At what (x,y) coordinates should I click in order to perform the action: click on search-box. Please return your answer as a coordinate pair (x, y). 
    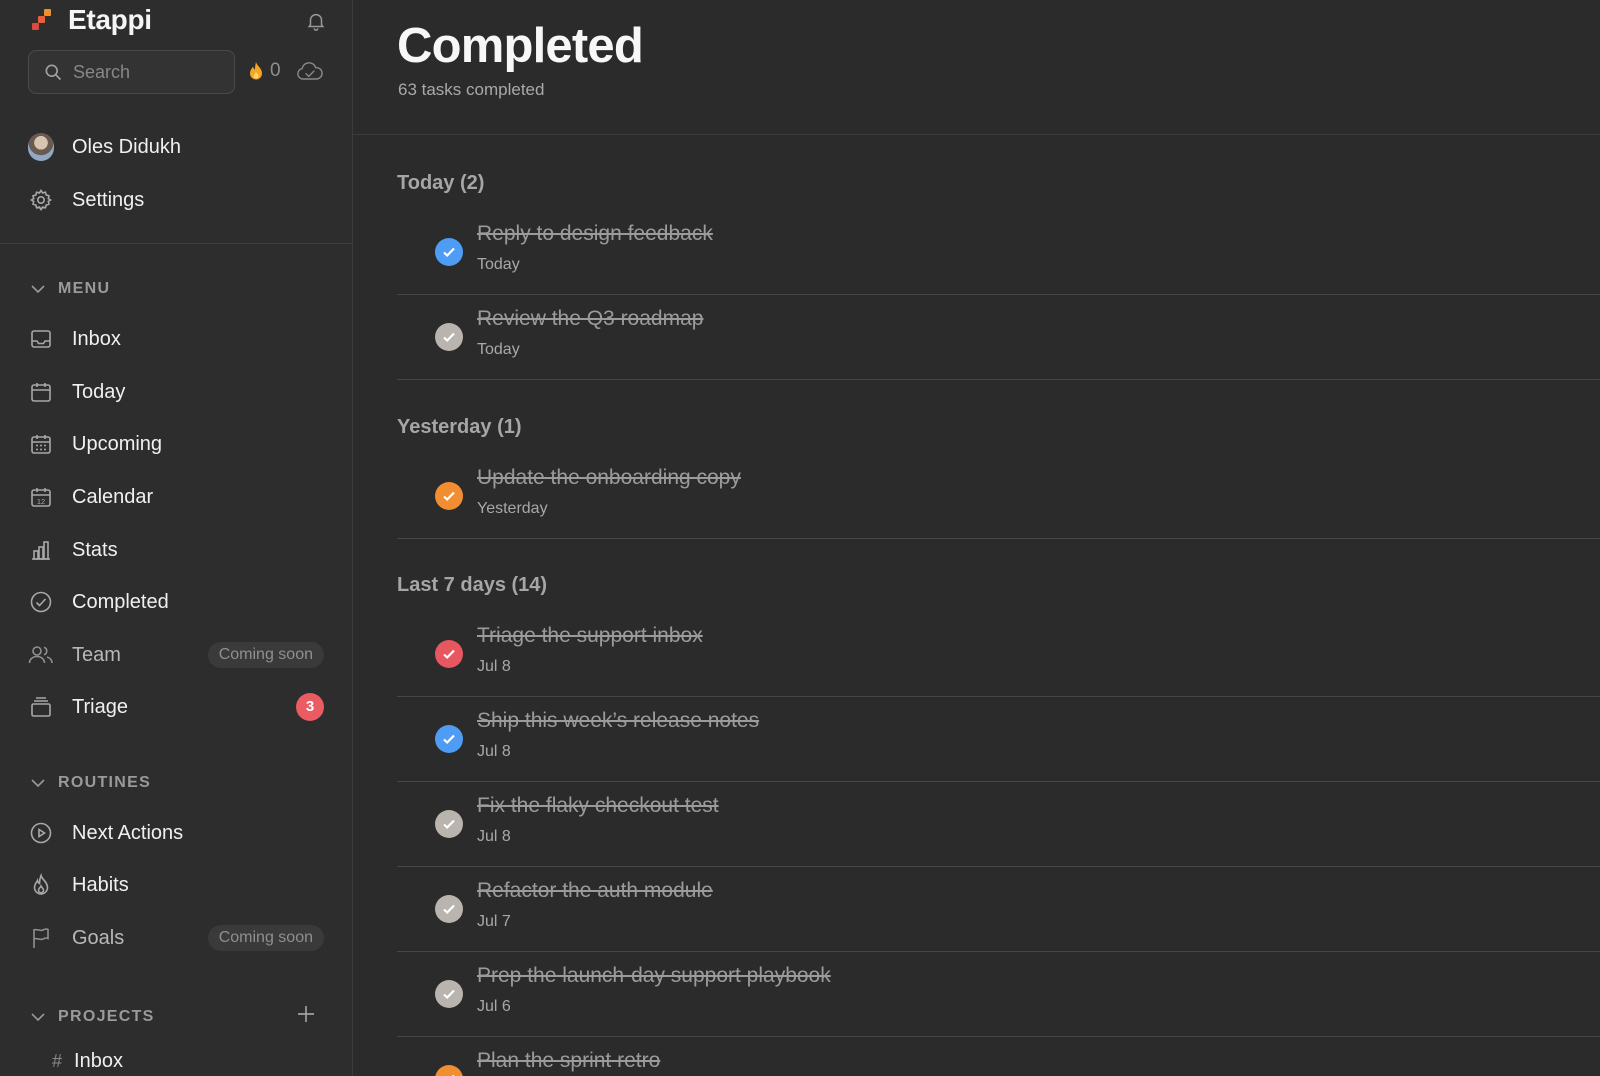
    Looking at the image, I should click on (131, 72).